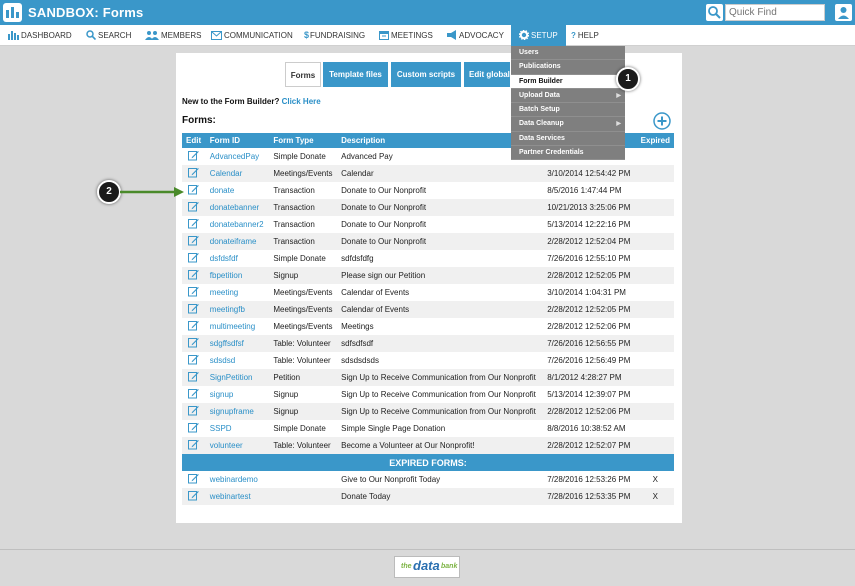  What do you see at coordinates (12, 12) in the screenshot?
I see `app-logo-icon` at bounding box center [12, 12].